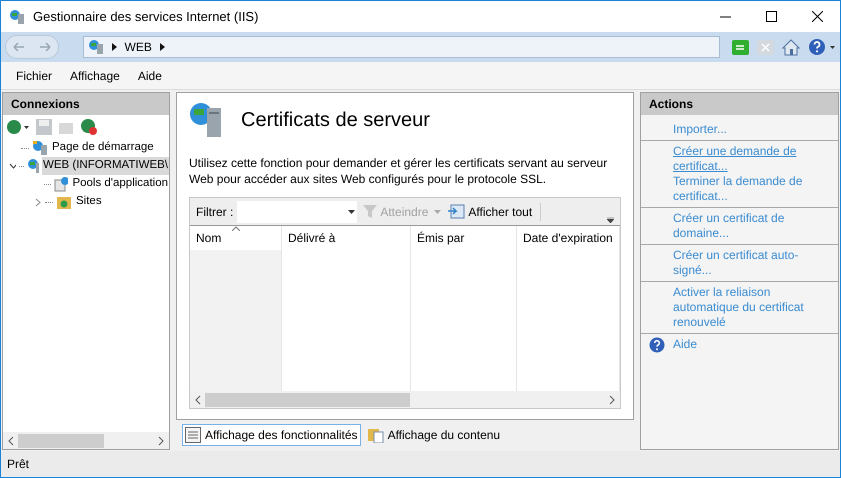 The image size is (841, 478). Describe the element at coordinates (771, 16) in the screenshot. I see `maximize-icon` at that location.